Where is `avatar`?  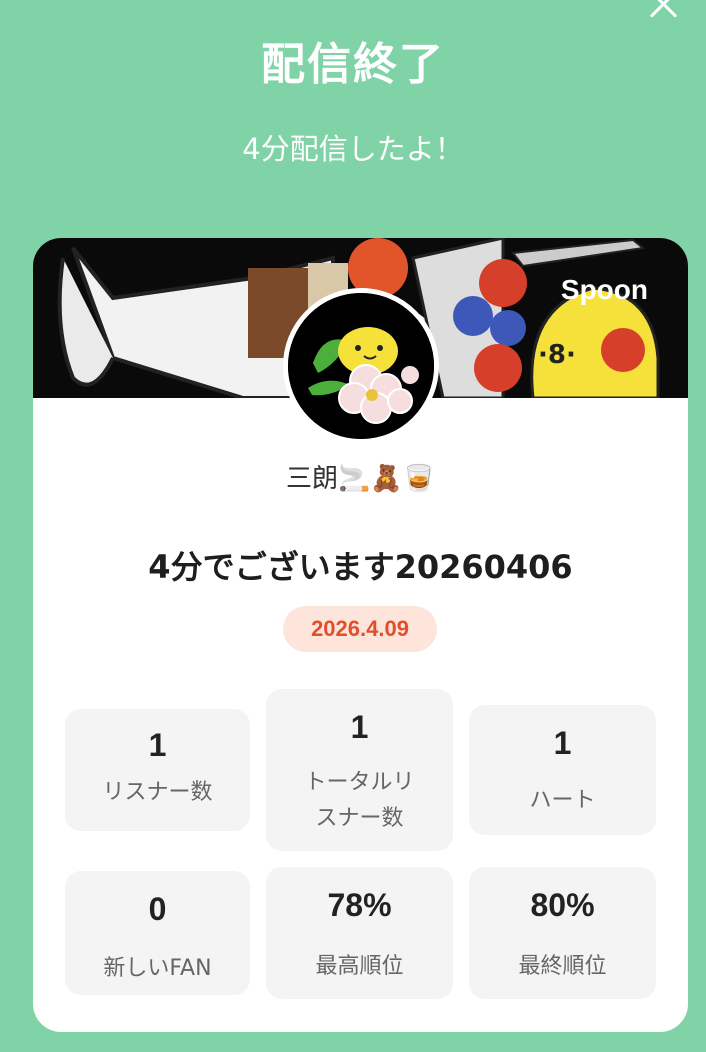 avatar is located at coordinates (361, 366).